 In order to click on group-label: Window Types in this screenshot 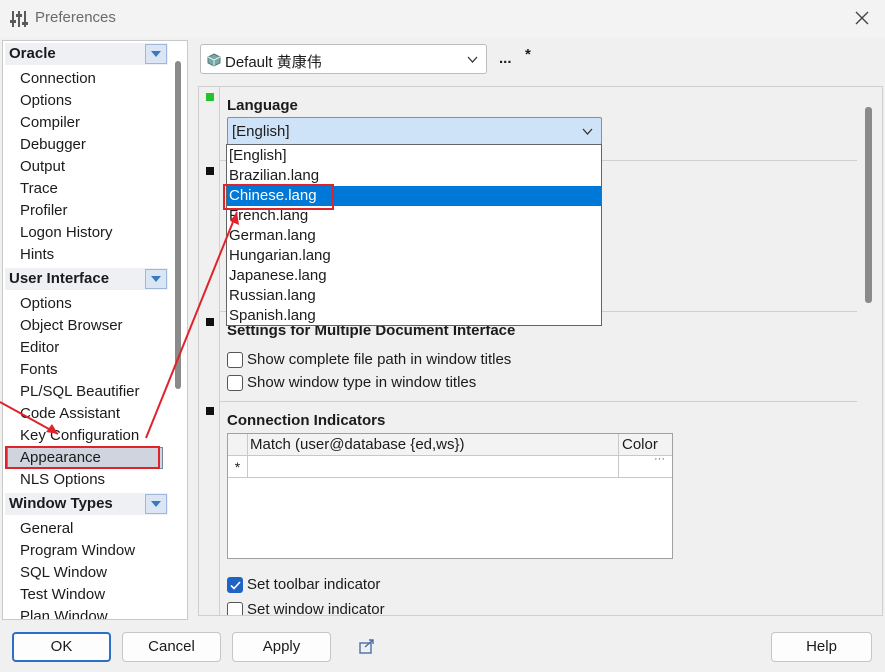, I will do `click(61, 503)`.